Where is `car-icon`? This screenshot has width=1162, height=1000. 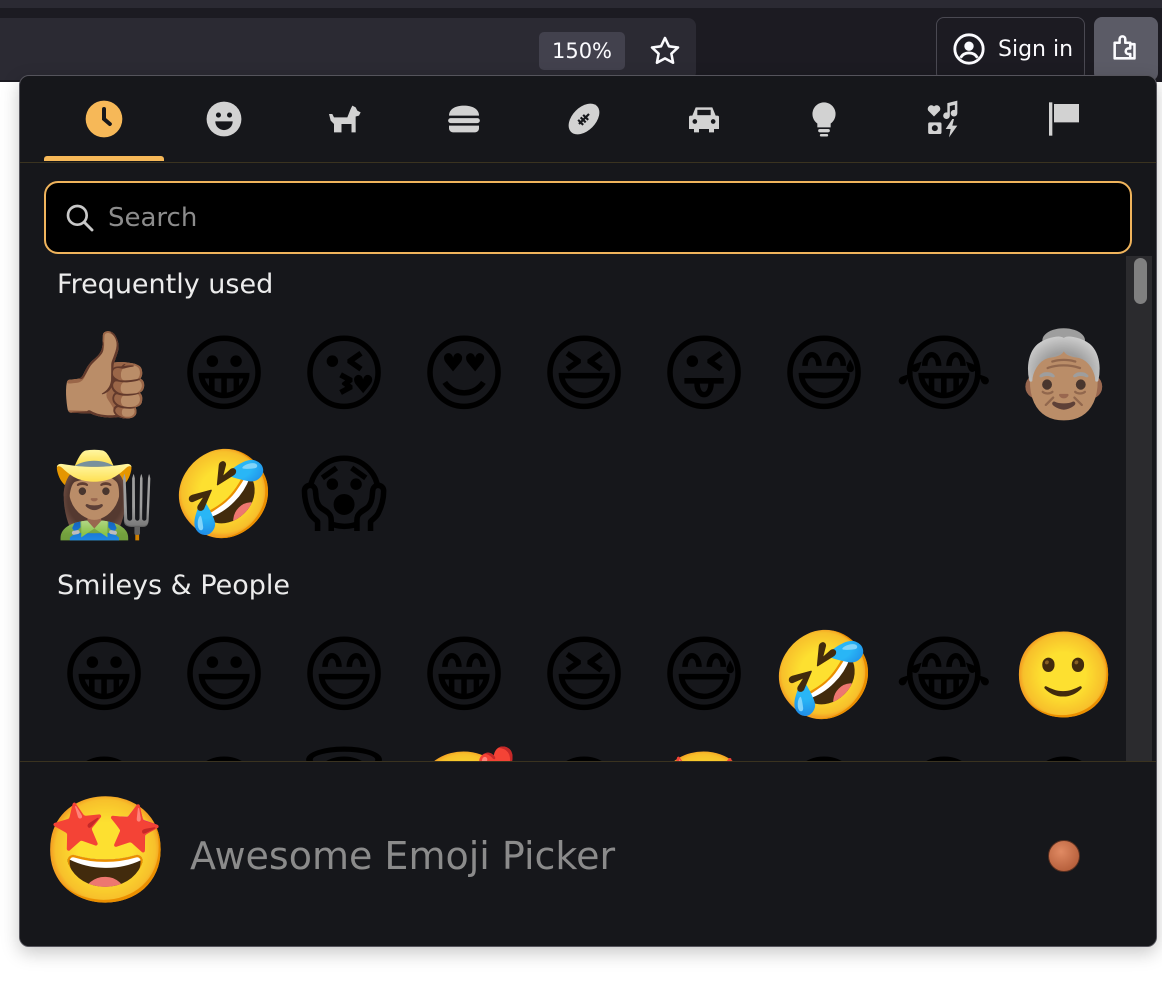
car-icon is located at coordinates (704, 119).